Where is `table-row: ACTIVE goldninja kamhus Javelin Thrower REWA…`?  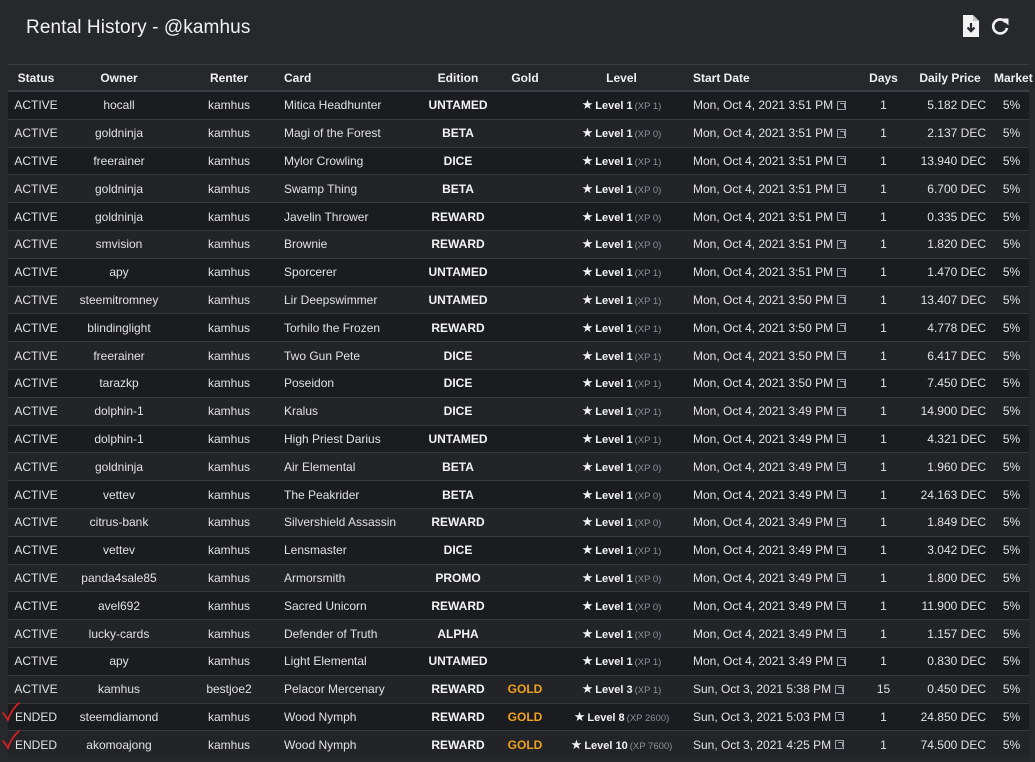 table-row: ACTIVE goldninja kamhus Javelin Thrower REWA… is located at coordinates (518, 216).